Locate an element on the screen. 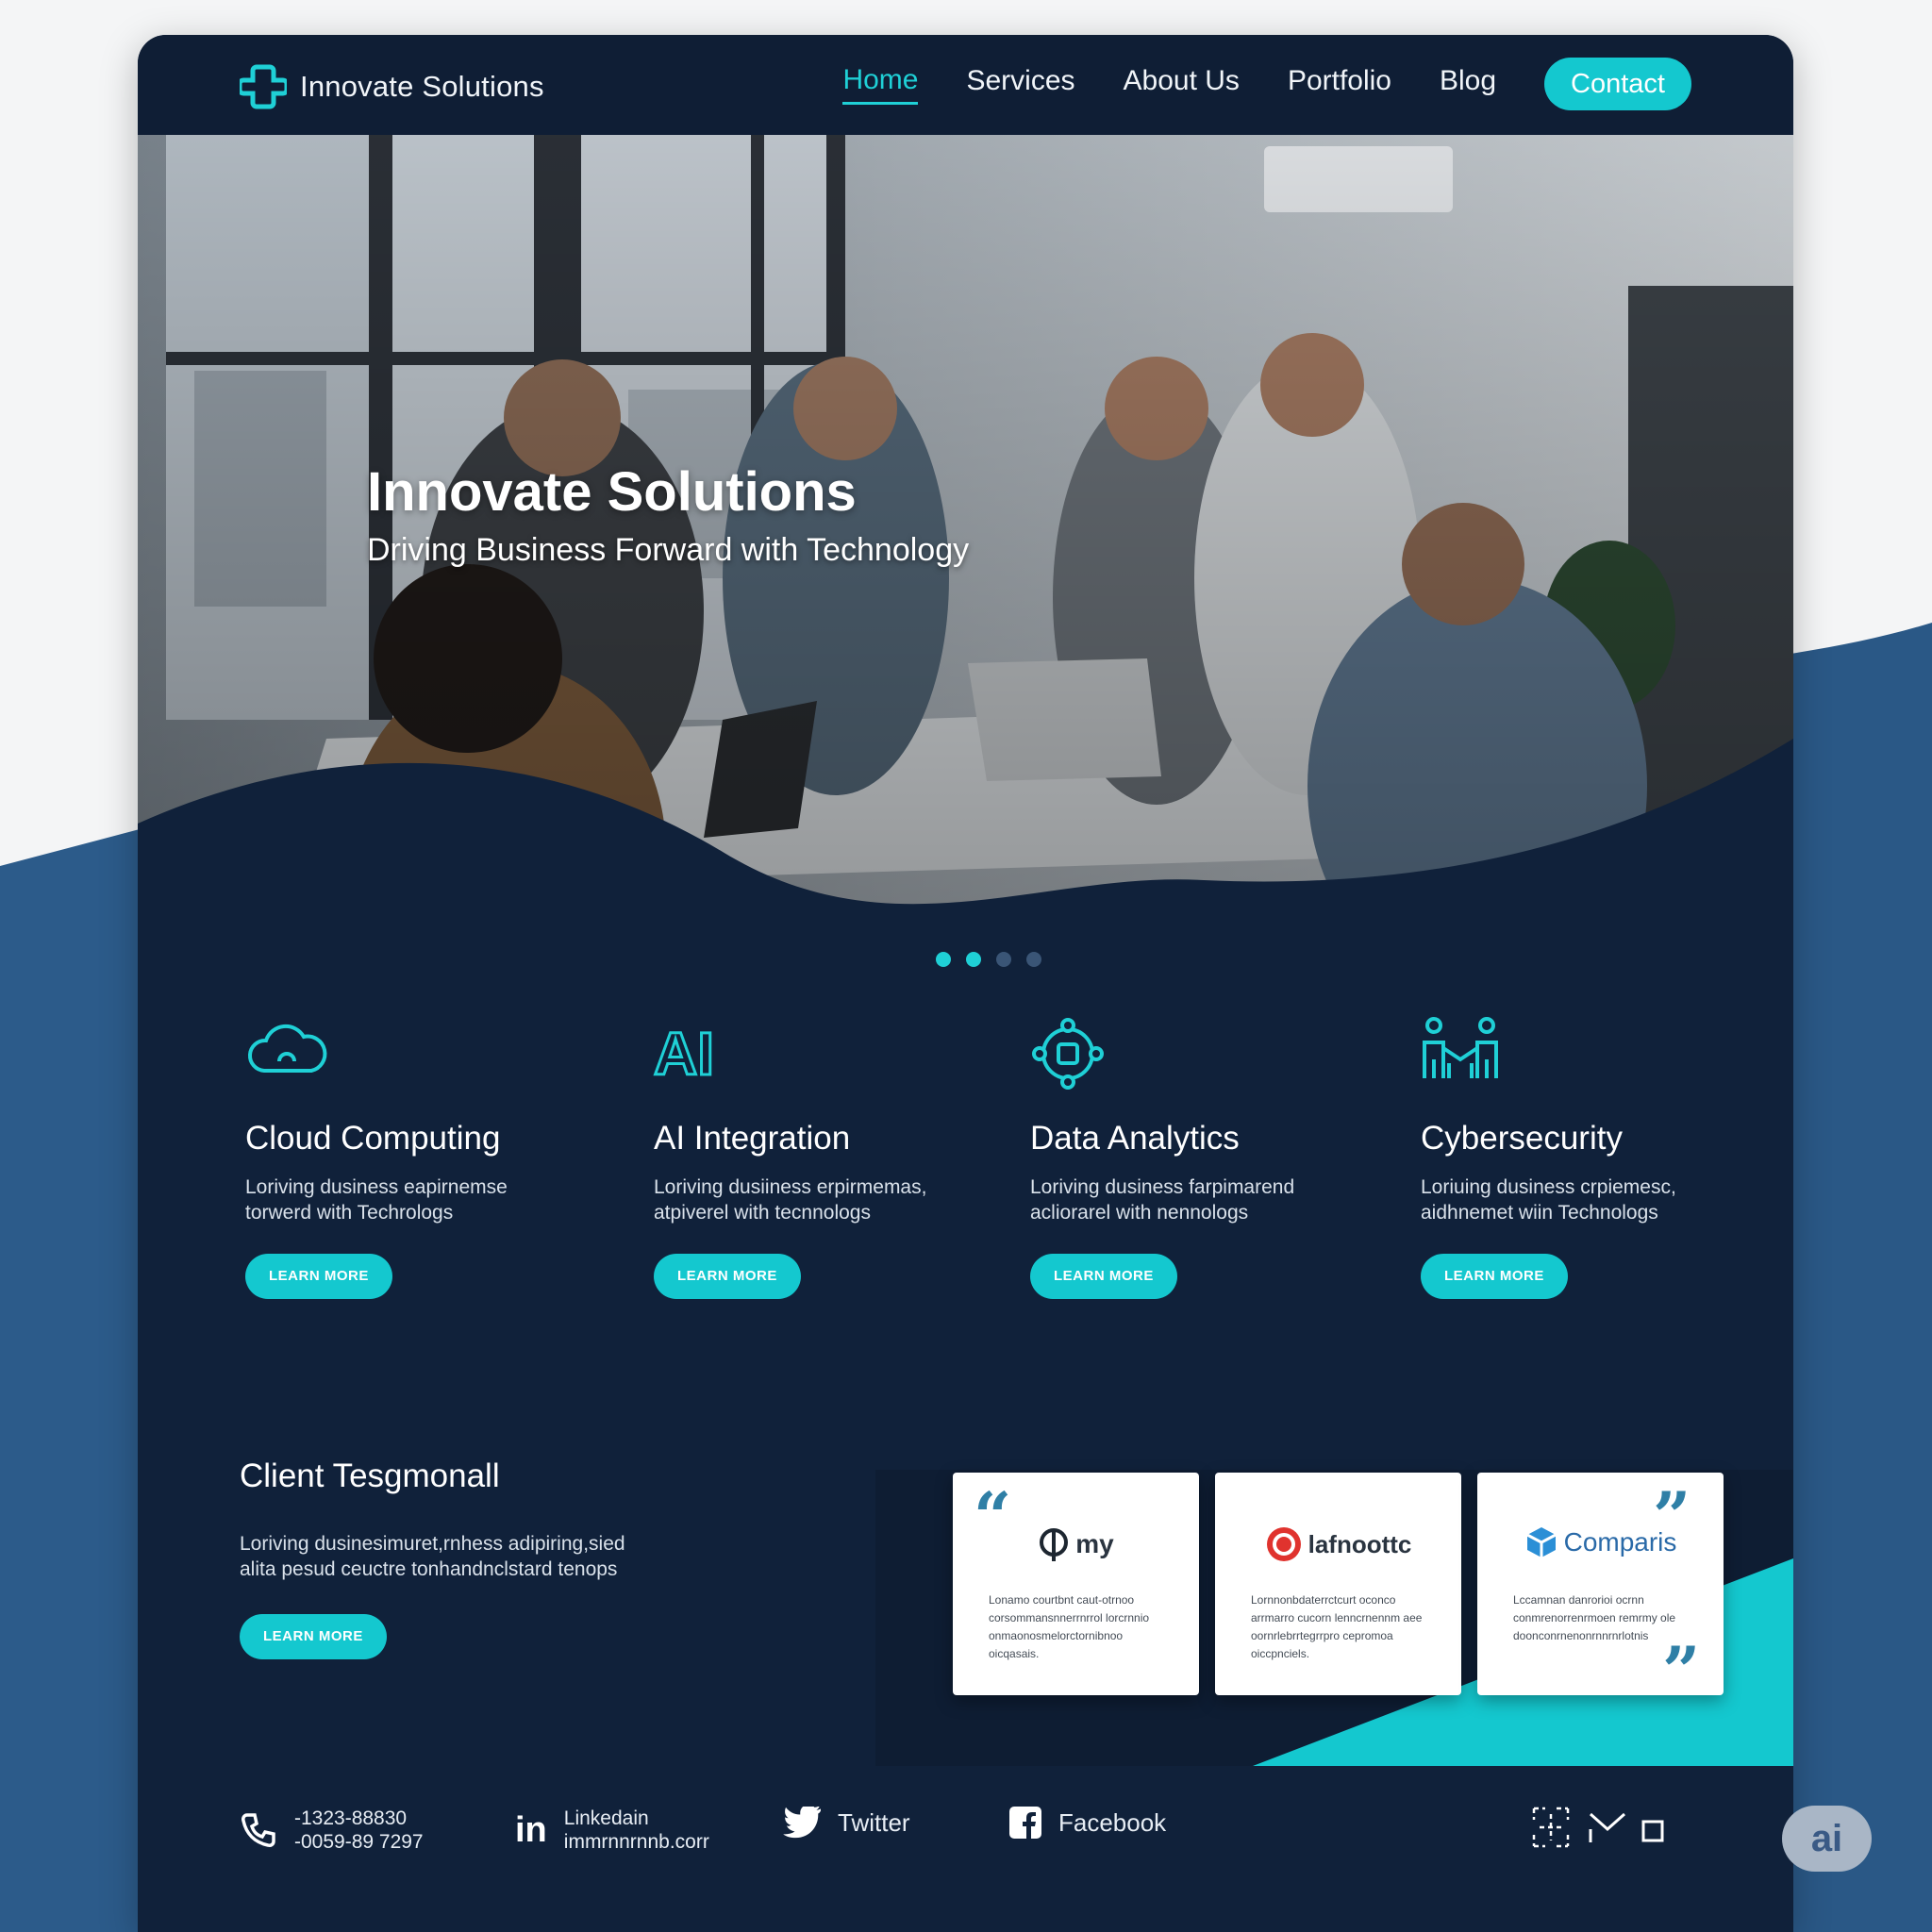 Image resolution: width=1932 pixels, height=1932 pixels. linkedin-icon: in is located at coordinates (531, 1829).